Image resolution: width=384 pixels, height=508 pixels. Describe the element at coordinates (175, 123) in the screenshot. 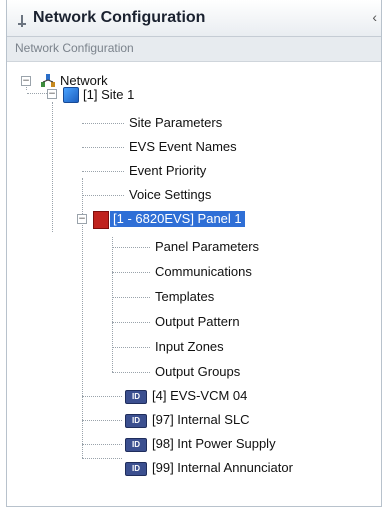

I see `tree-node-site-parameters: Site Parameters` at that location.